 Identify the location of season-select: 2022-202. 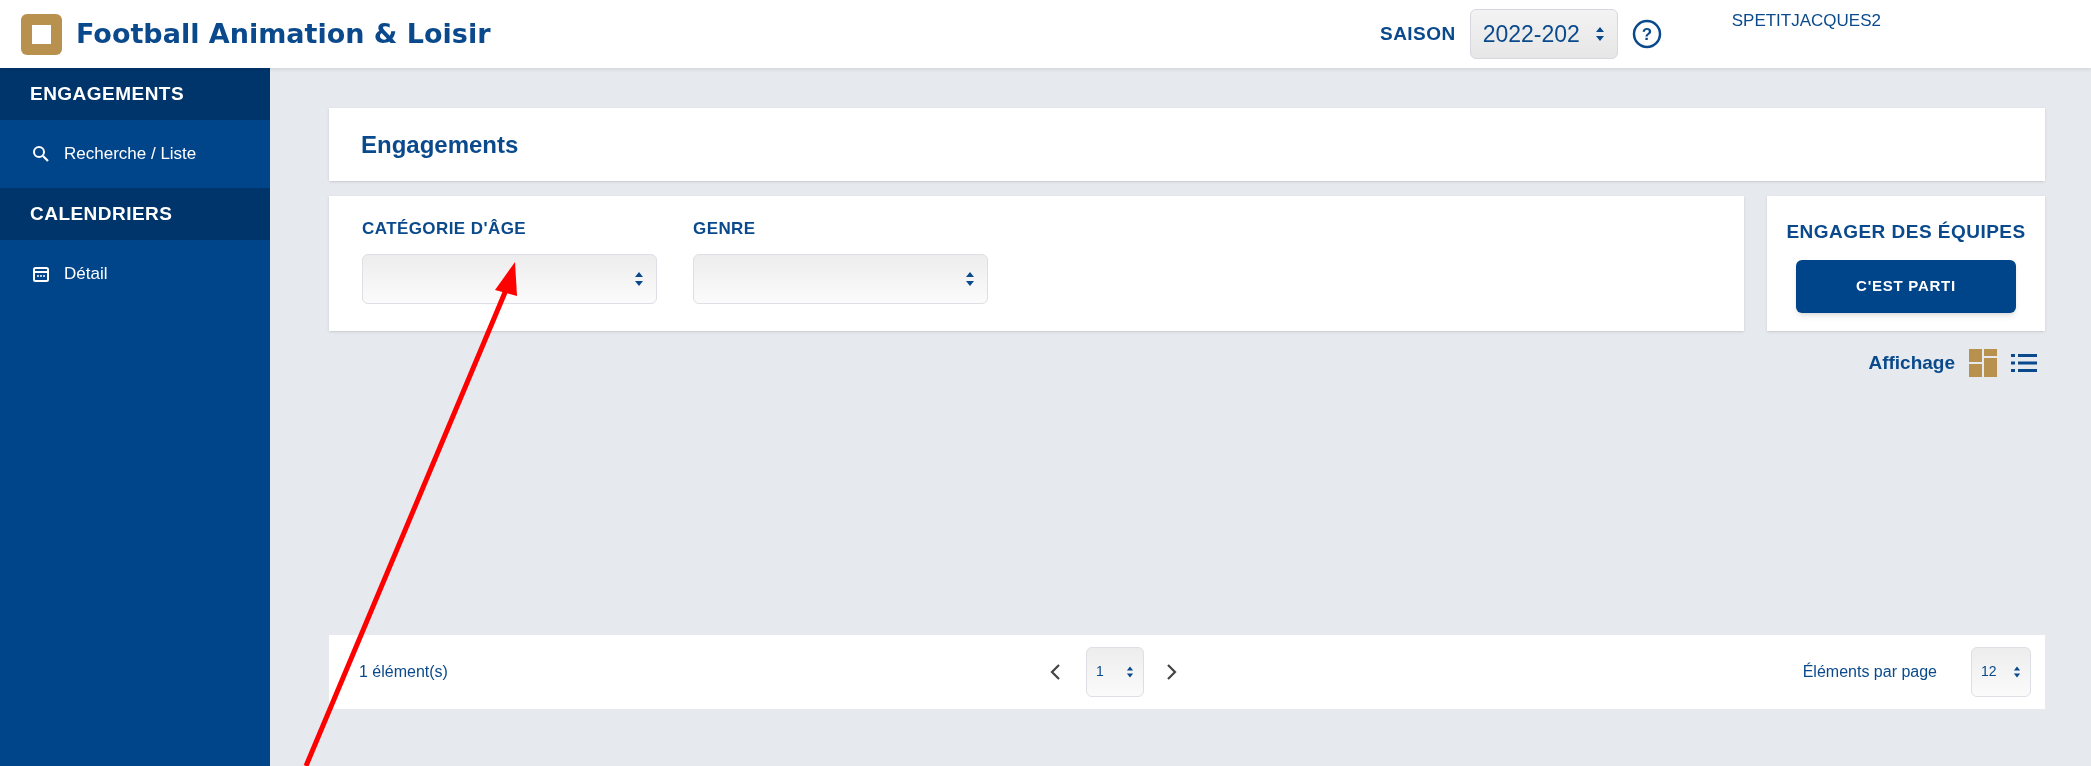
(1543, 34).